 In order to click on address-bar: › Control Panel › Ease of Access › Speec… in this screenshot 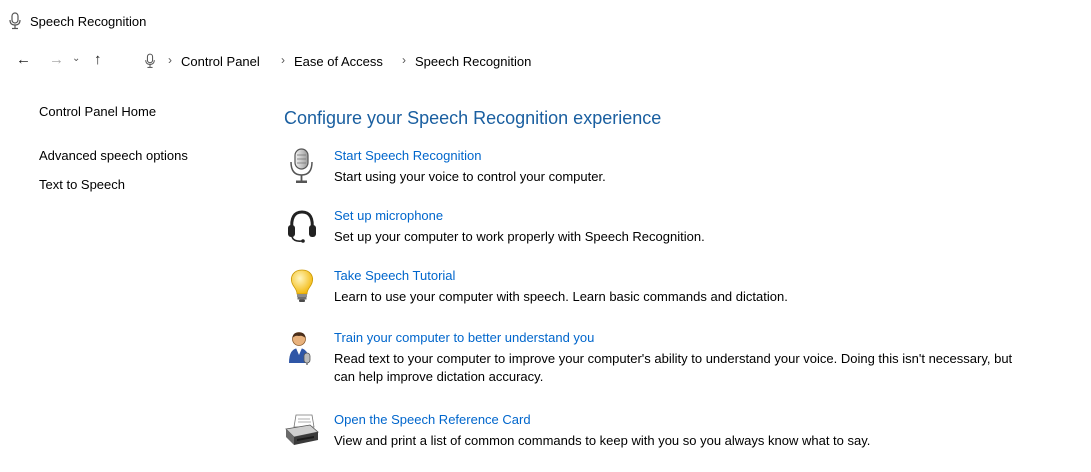, I will do `click(615, 61)`.